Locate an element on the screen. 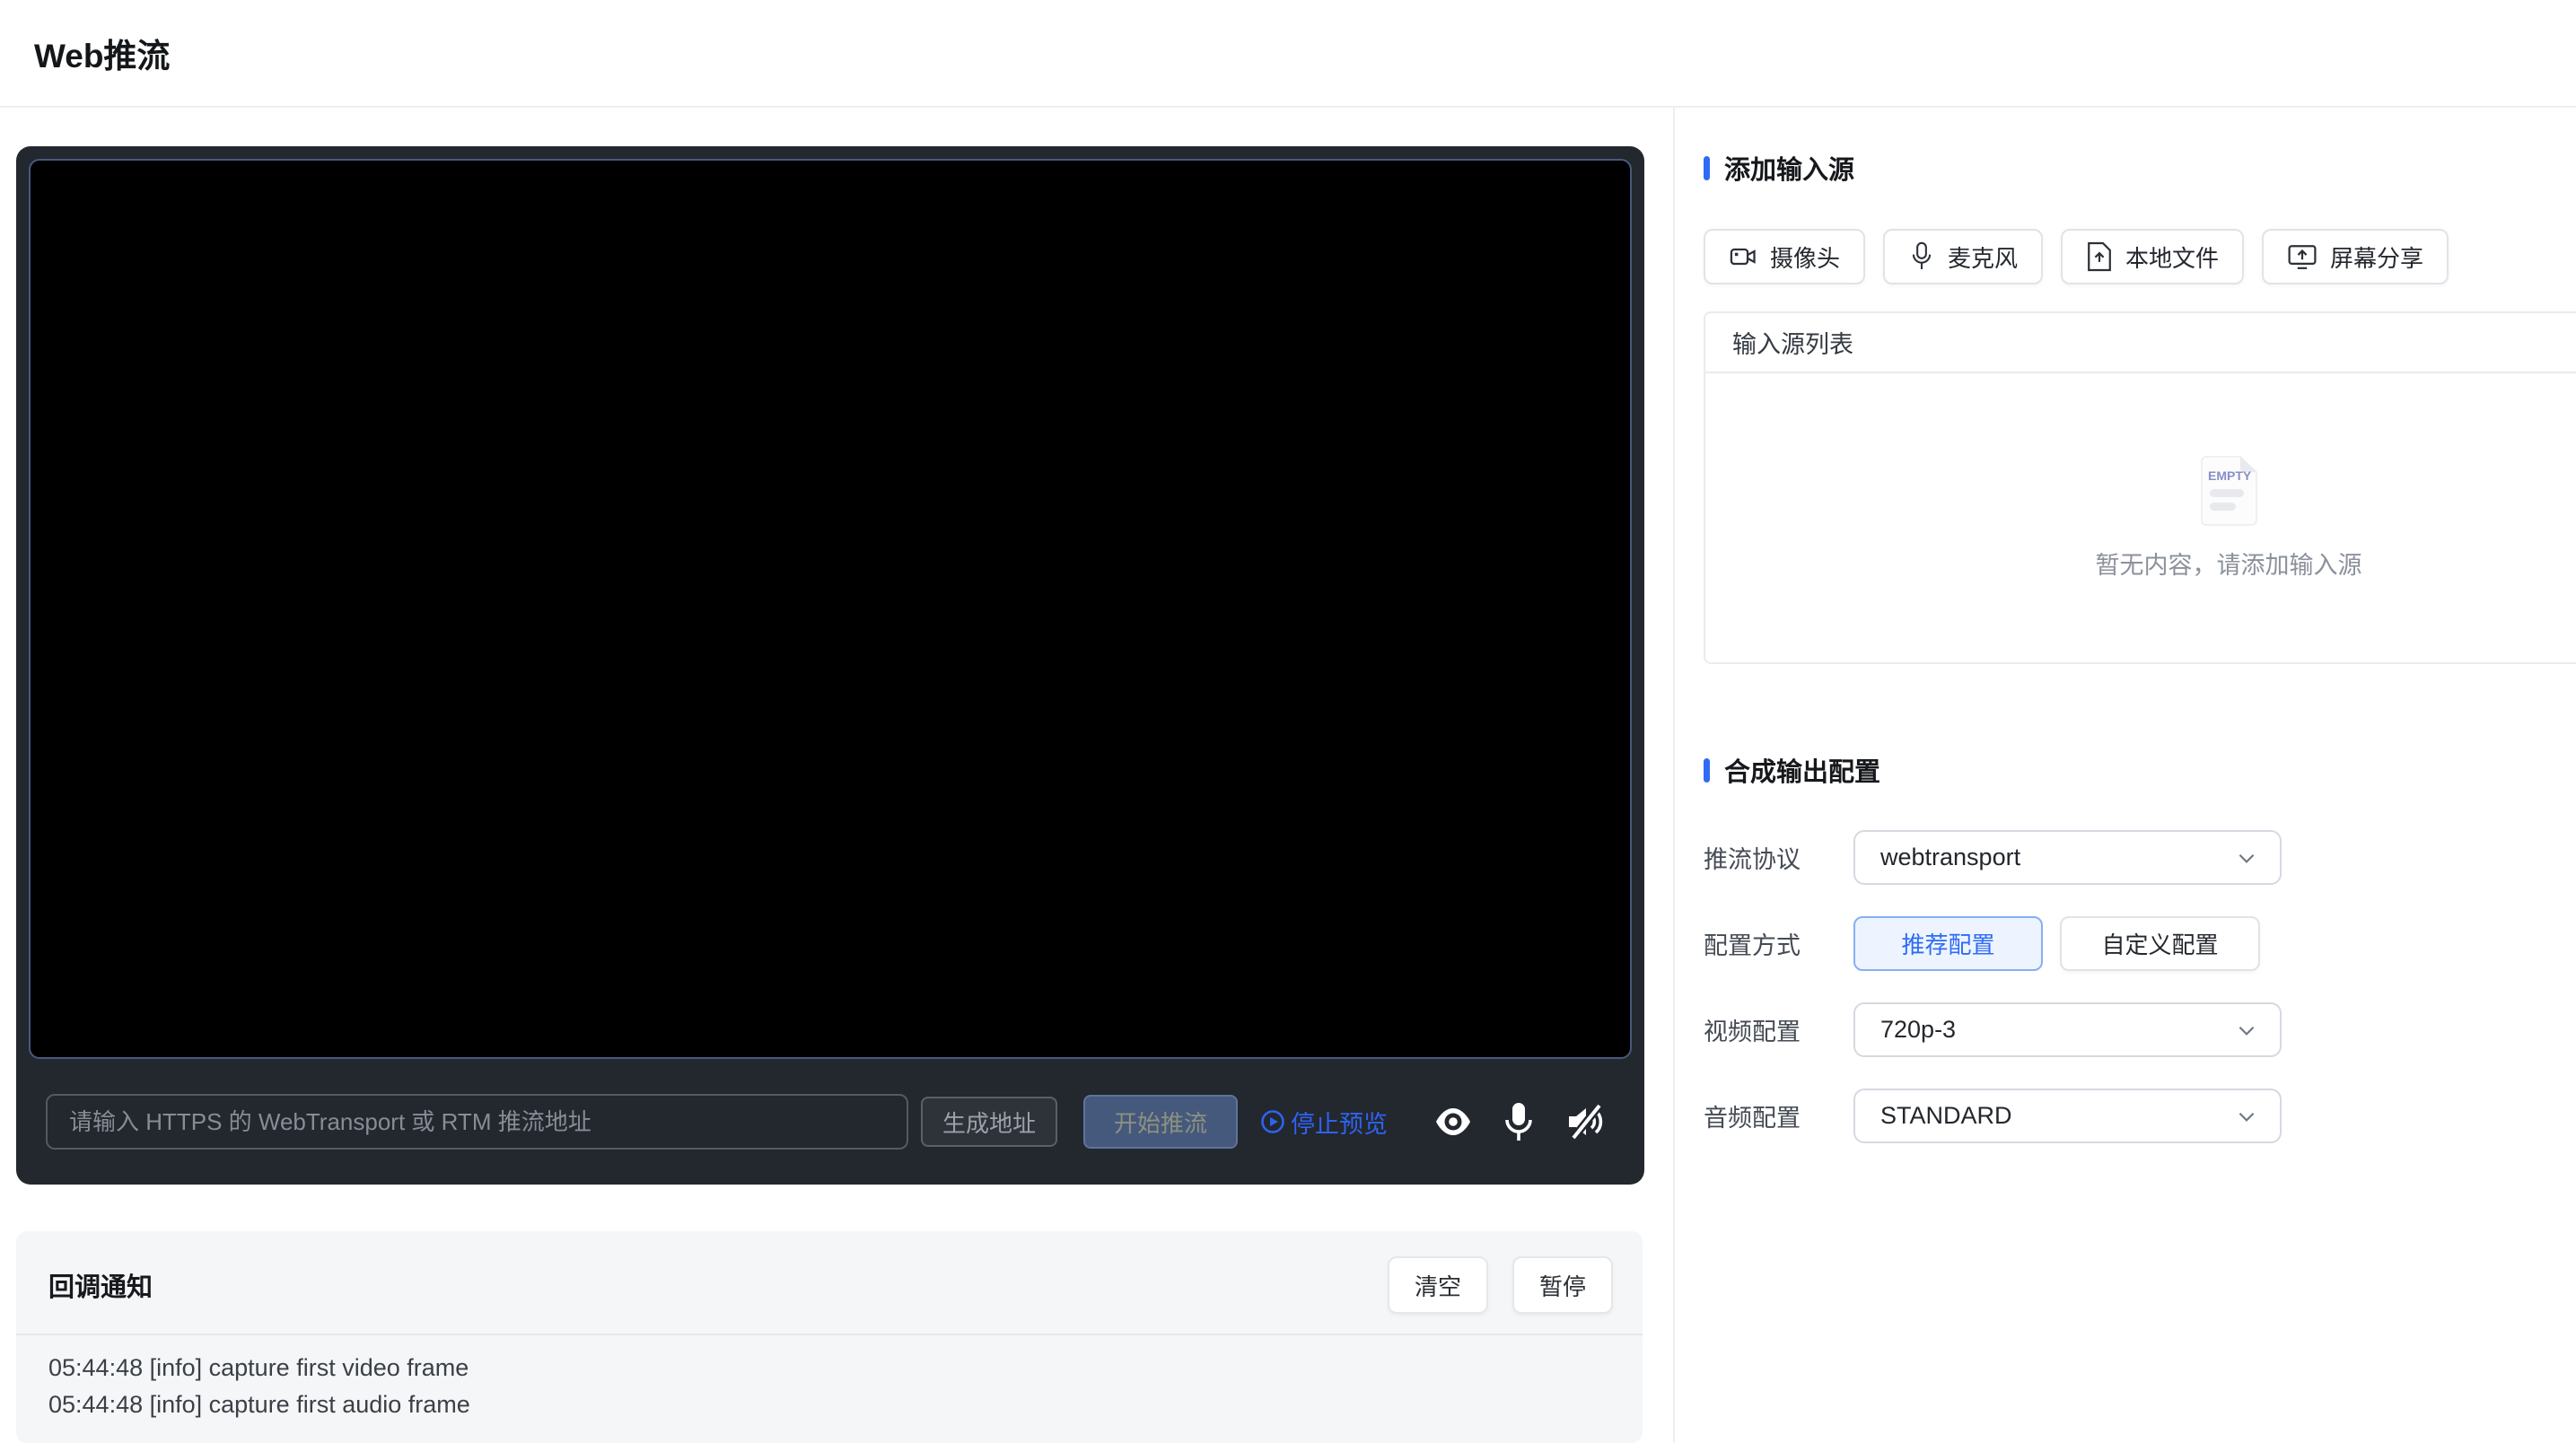  source-list-header: 输入源列表 is located at coordinates (2140, 343).